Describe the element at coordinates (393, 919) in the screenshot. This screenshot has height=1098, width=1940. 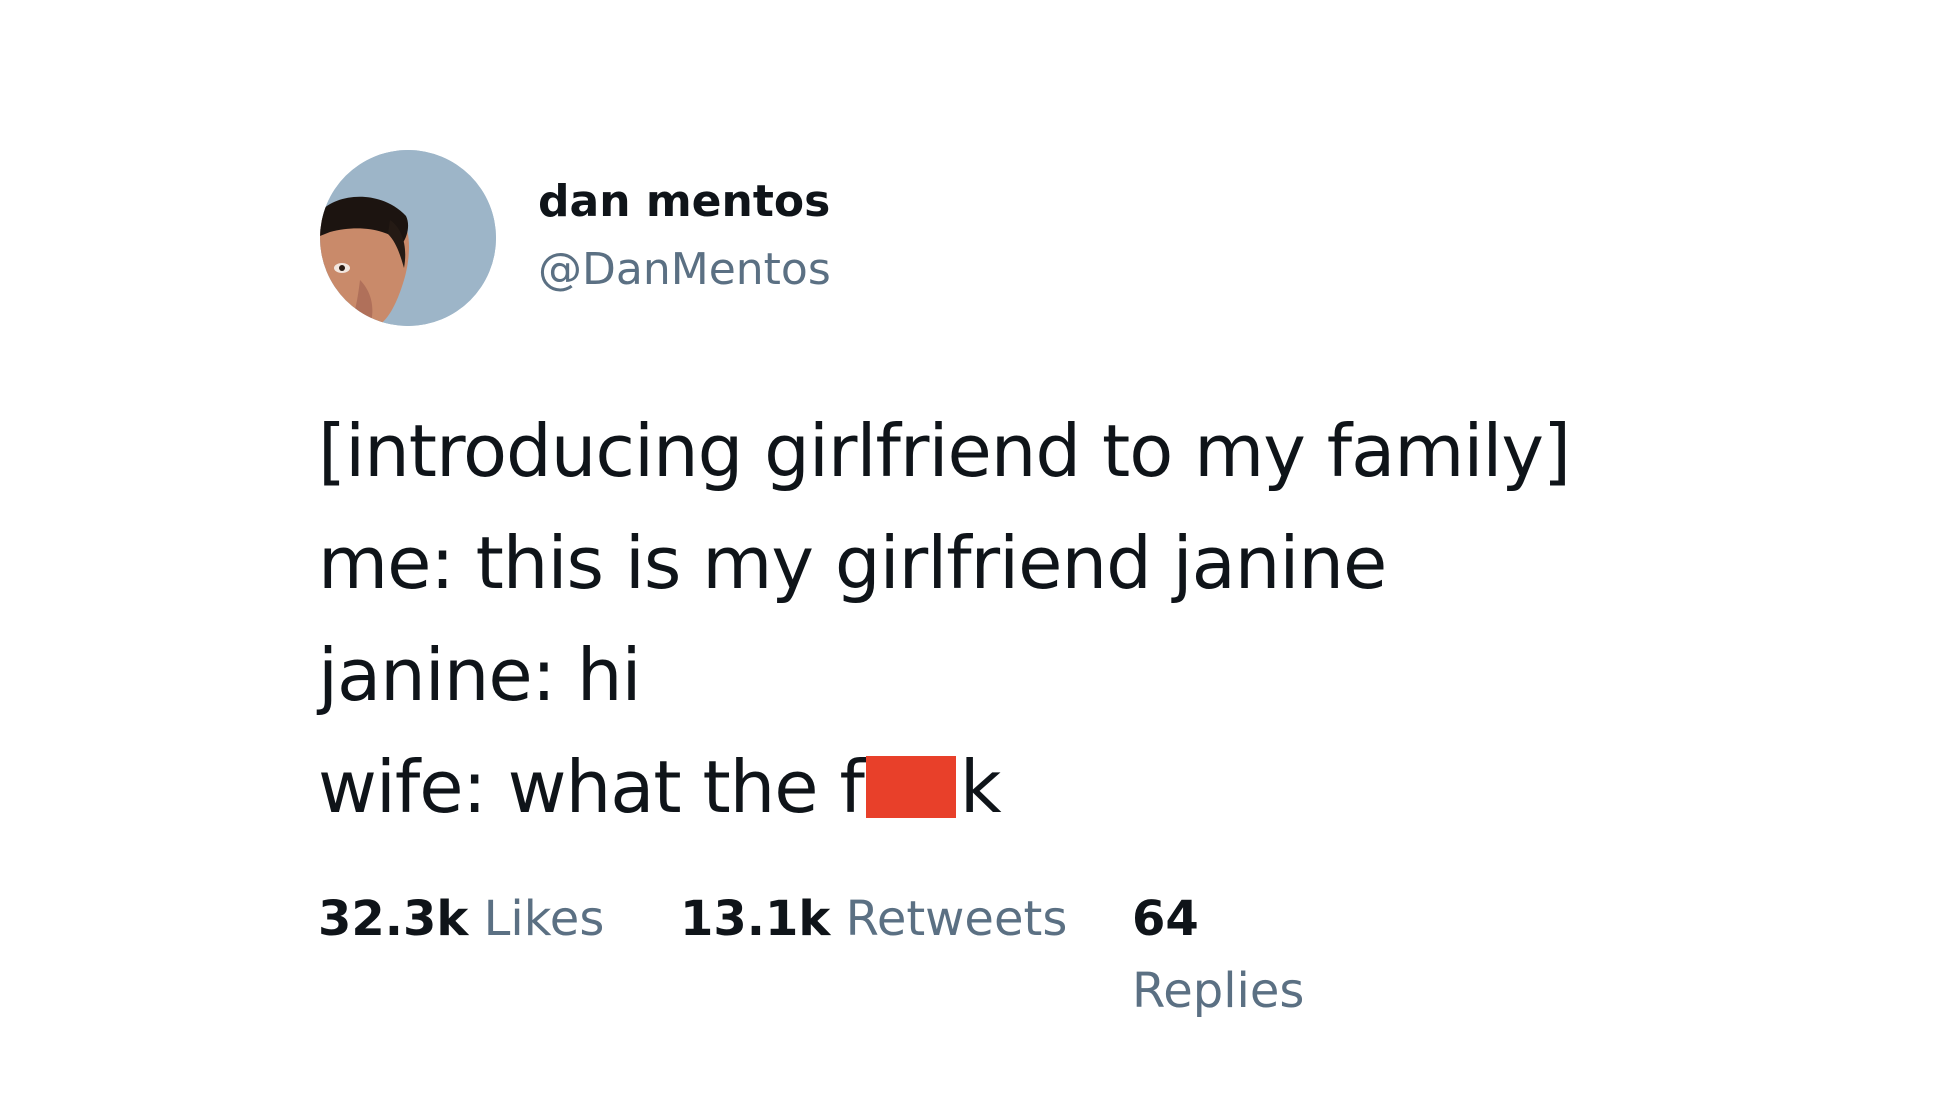
I see `likes-count: 32.3k` at that location.